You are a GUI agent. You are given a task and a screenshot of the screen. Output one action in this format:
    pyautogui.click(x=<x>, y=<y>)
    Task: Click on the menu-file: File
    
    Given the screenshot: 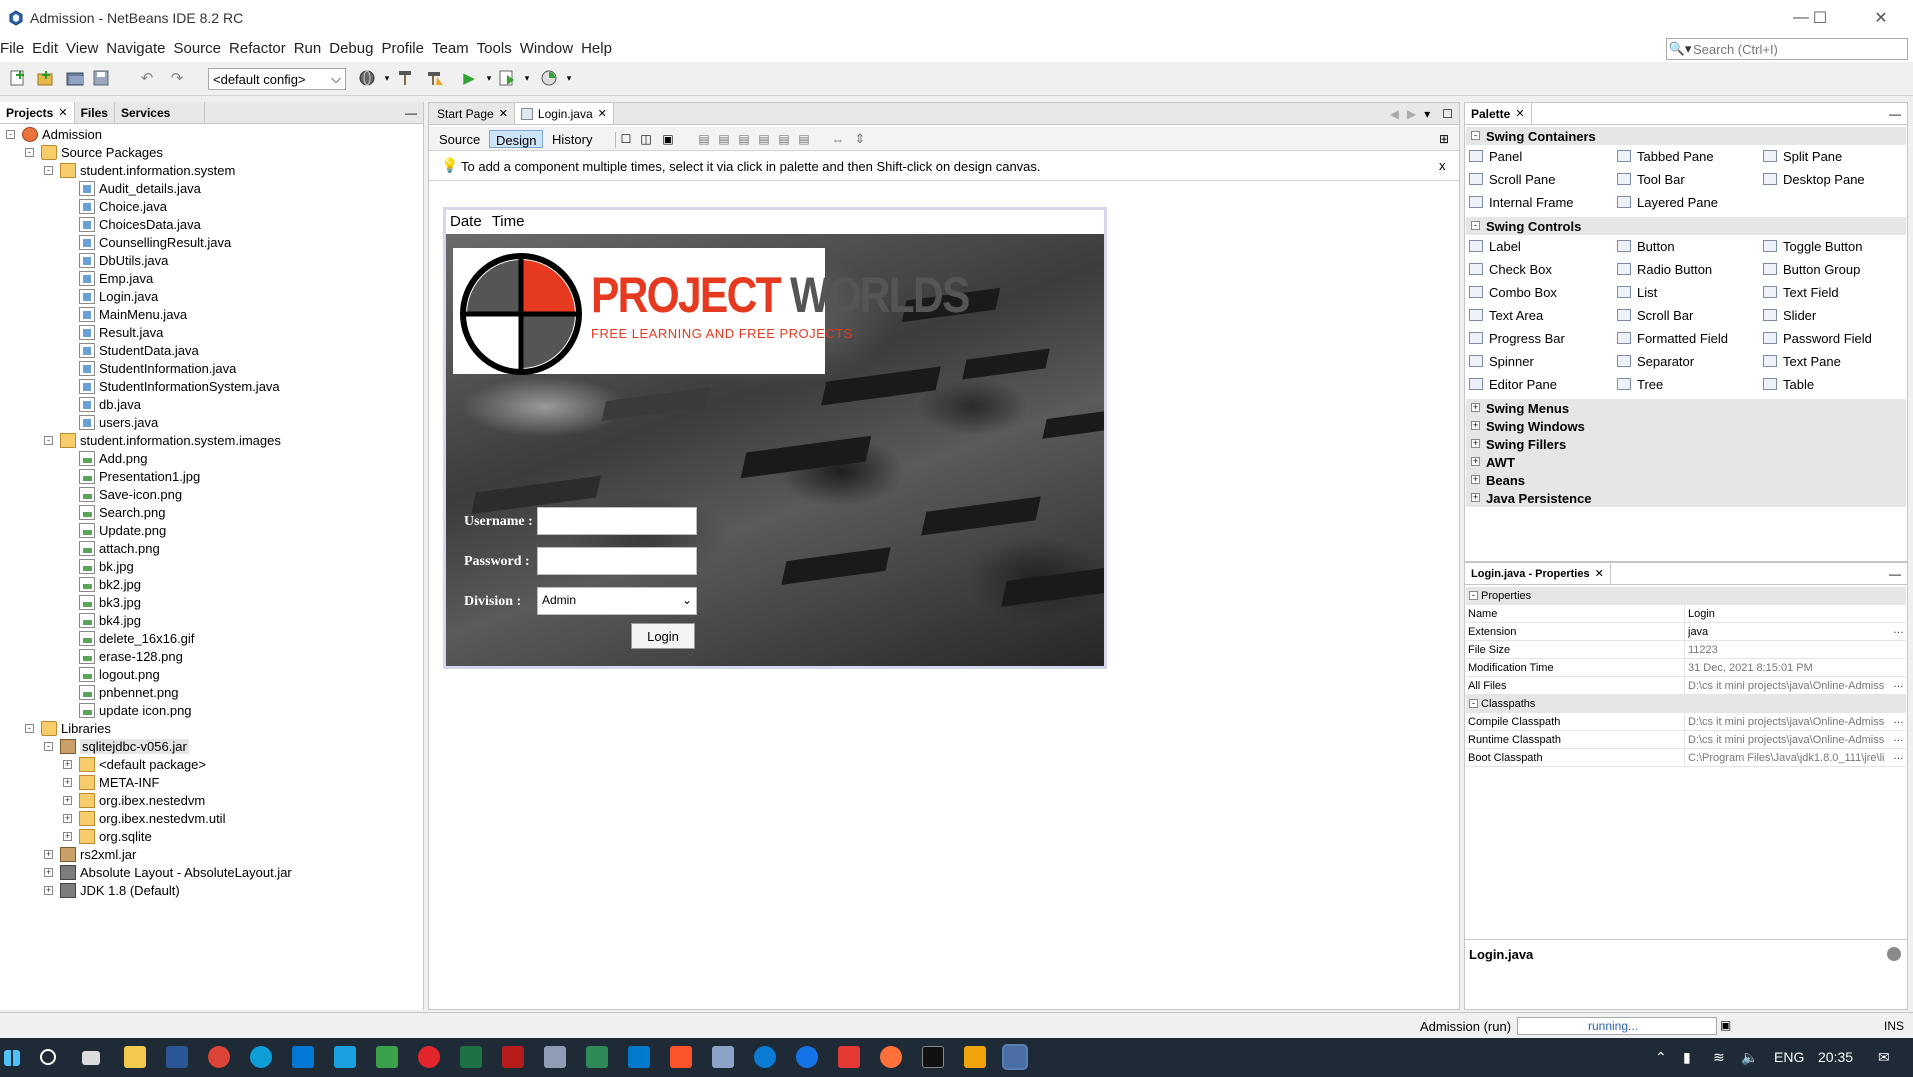 What is the action you would take?
    pyautogui.click(x=16, y=48)
    